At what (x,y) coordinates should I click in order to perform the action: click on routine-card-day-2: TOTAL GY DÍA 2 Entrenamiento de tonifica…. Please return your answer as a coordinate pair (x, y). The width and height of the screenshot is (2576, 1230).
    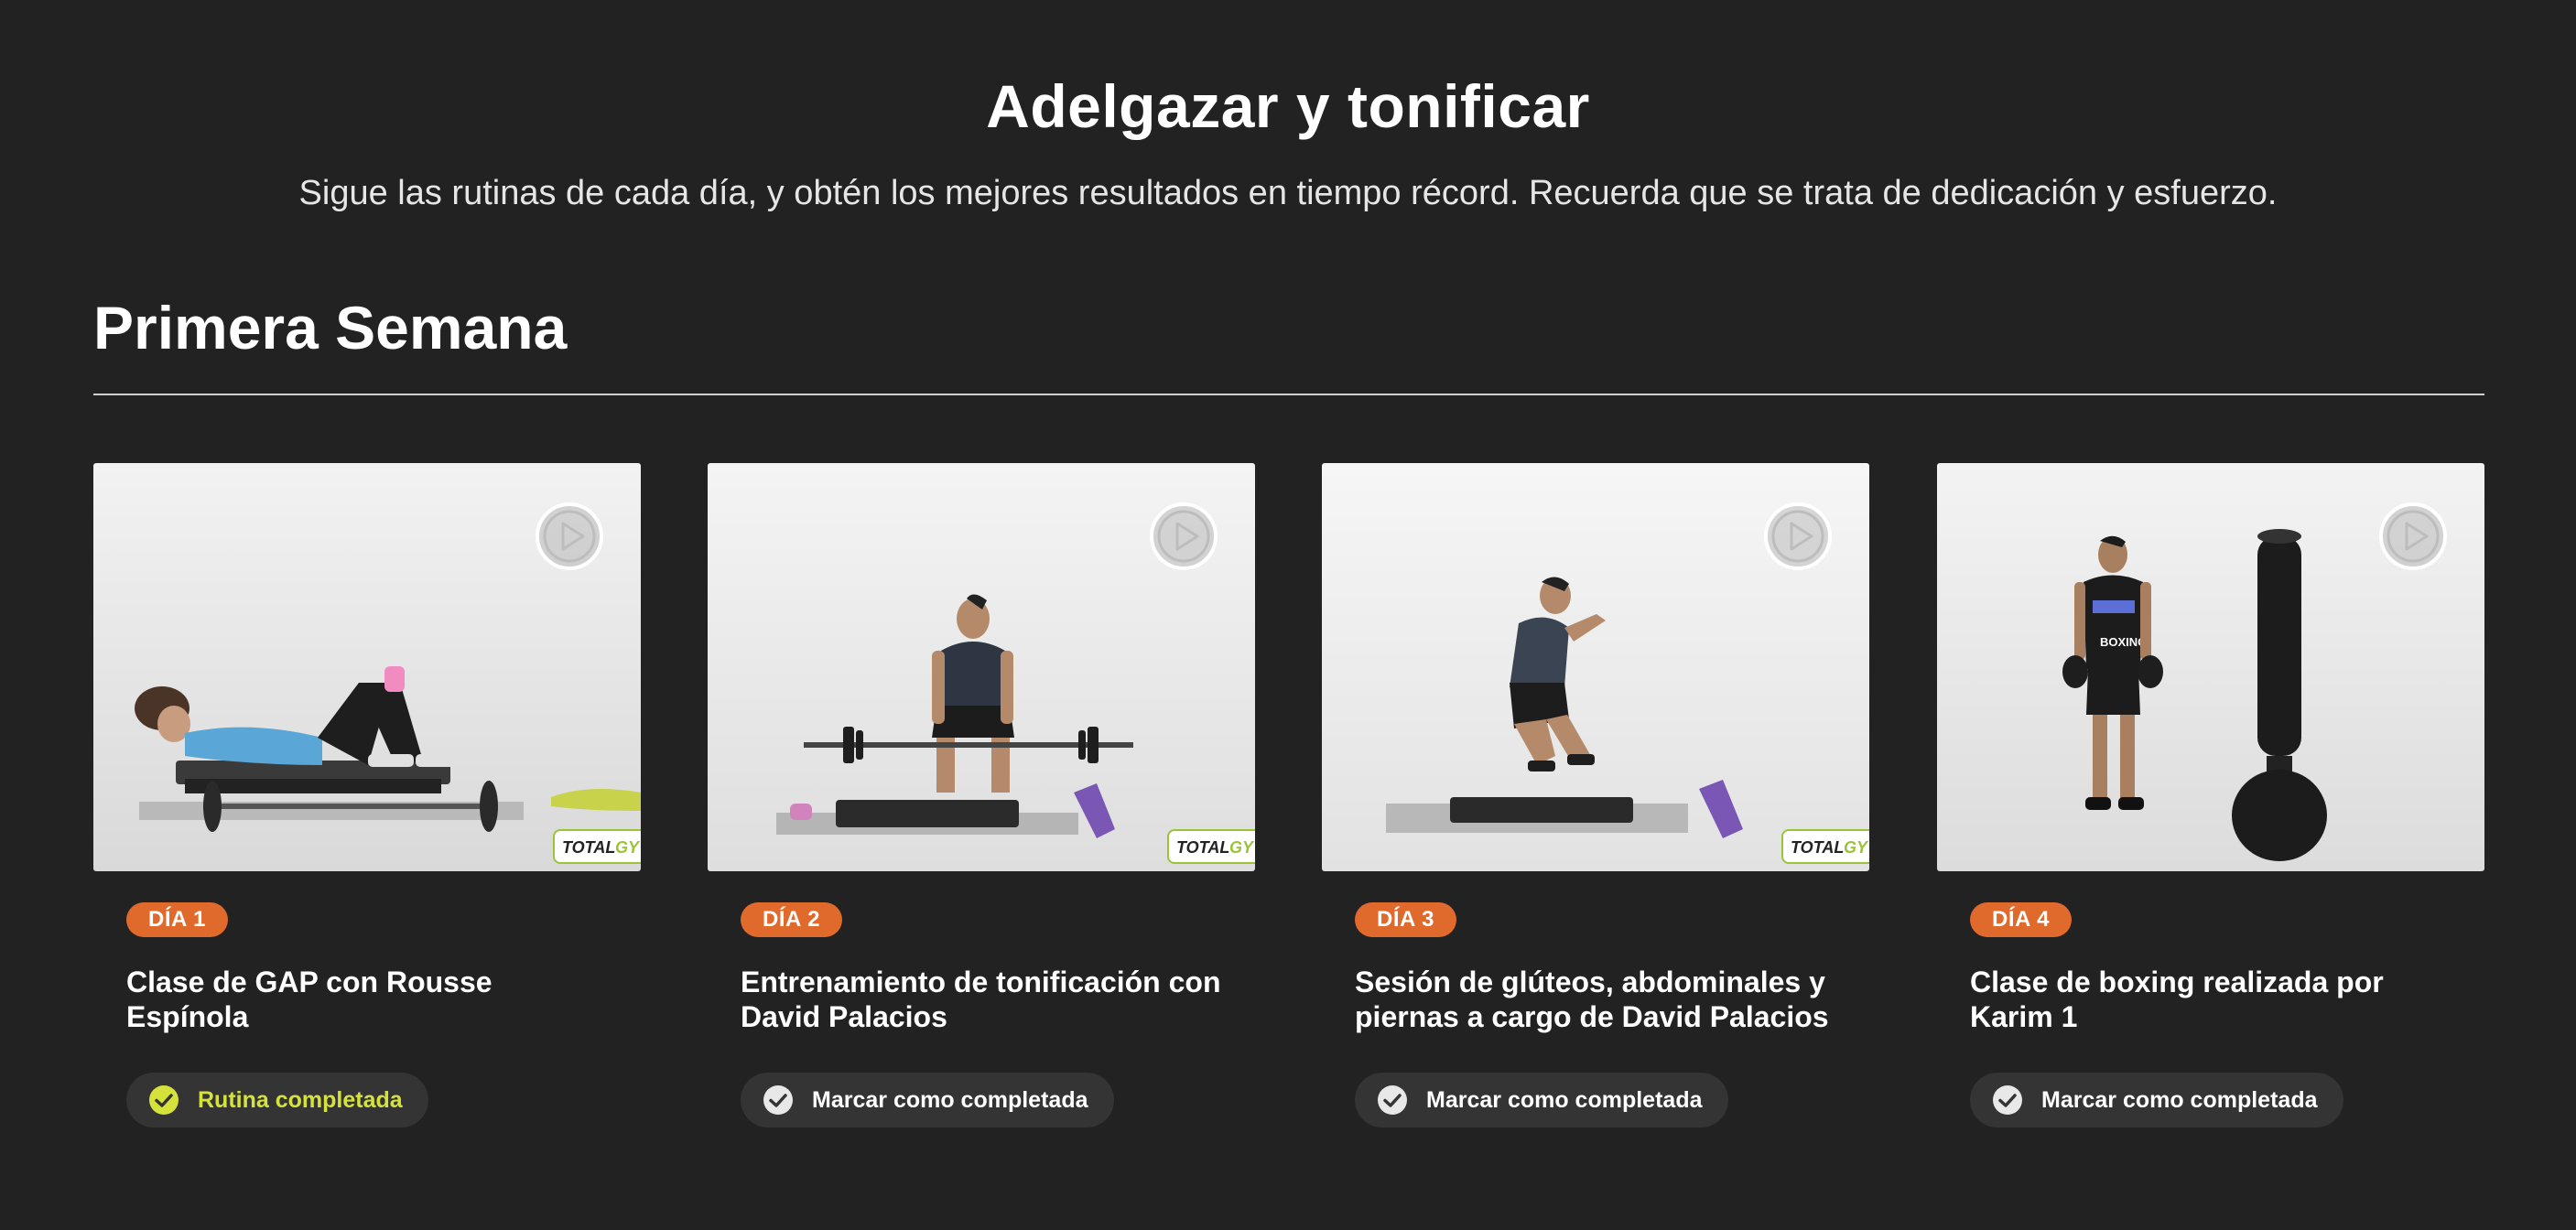
    Looking at the image, I should click on (982, 809).